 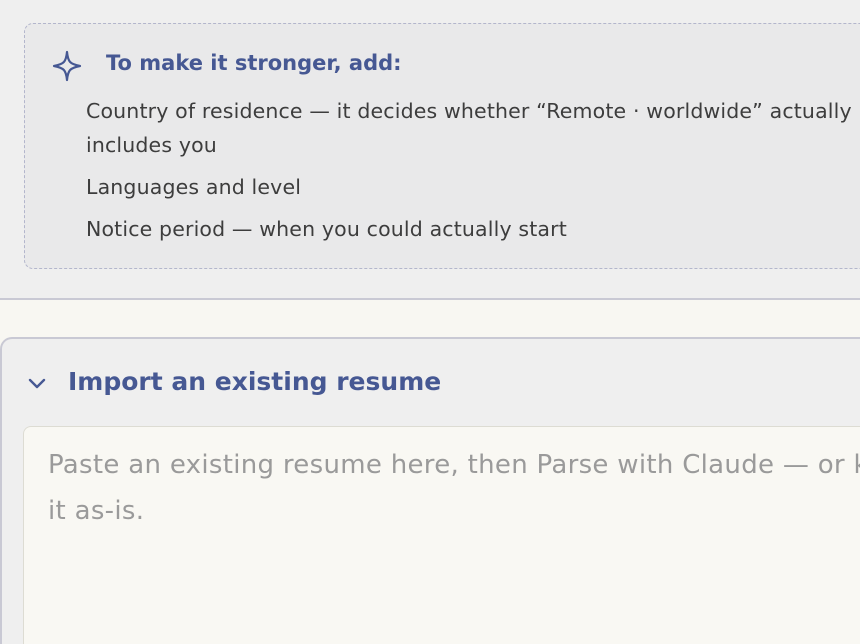 I want to click on tip-languages: Languages and level, so click(x=194, y=187).